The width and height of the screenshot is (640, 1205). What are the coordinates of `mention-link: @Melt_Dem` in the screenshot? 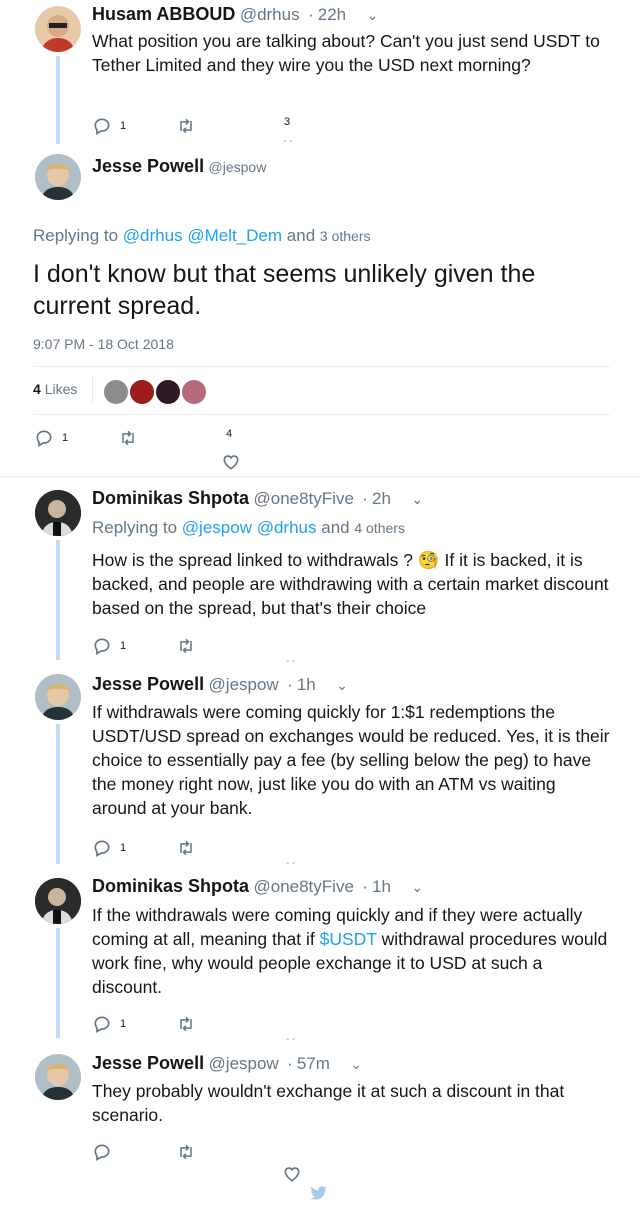 It's located at (234, 235).